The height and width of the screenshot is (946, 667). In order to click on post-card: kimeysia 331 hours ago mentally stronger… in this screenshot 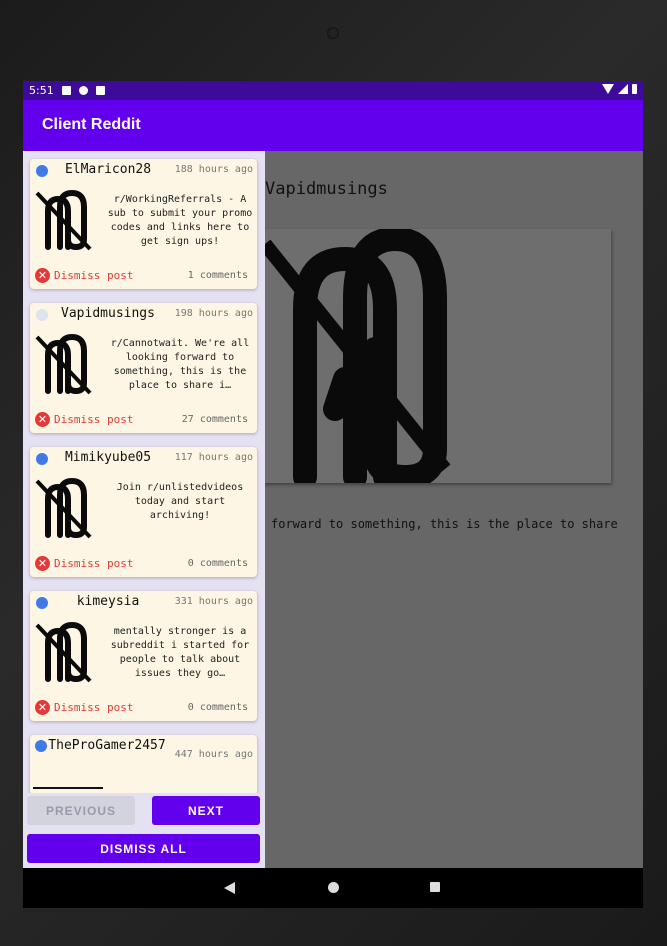, I will do `click(143, 656)`.